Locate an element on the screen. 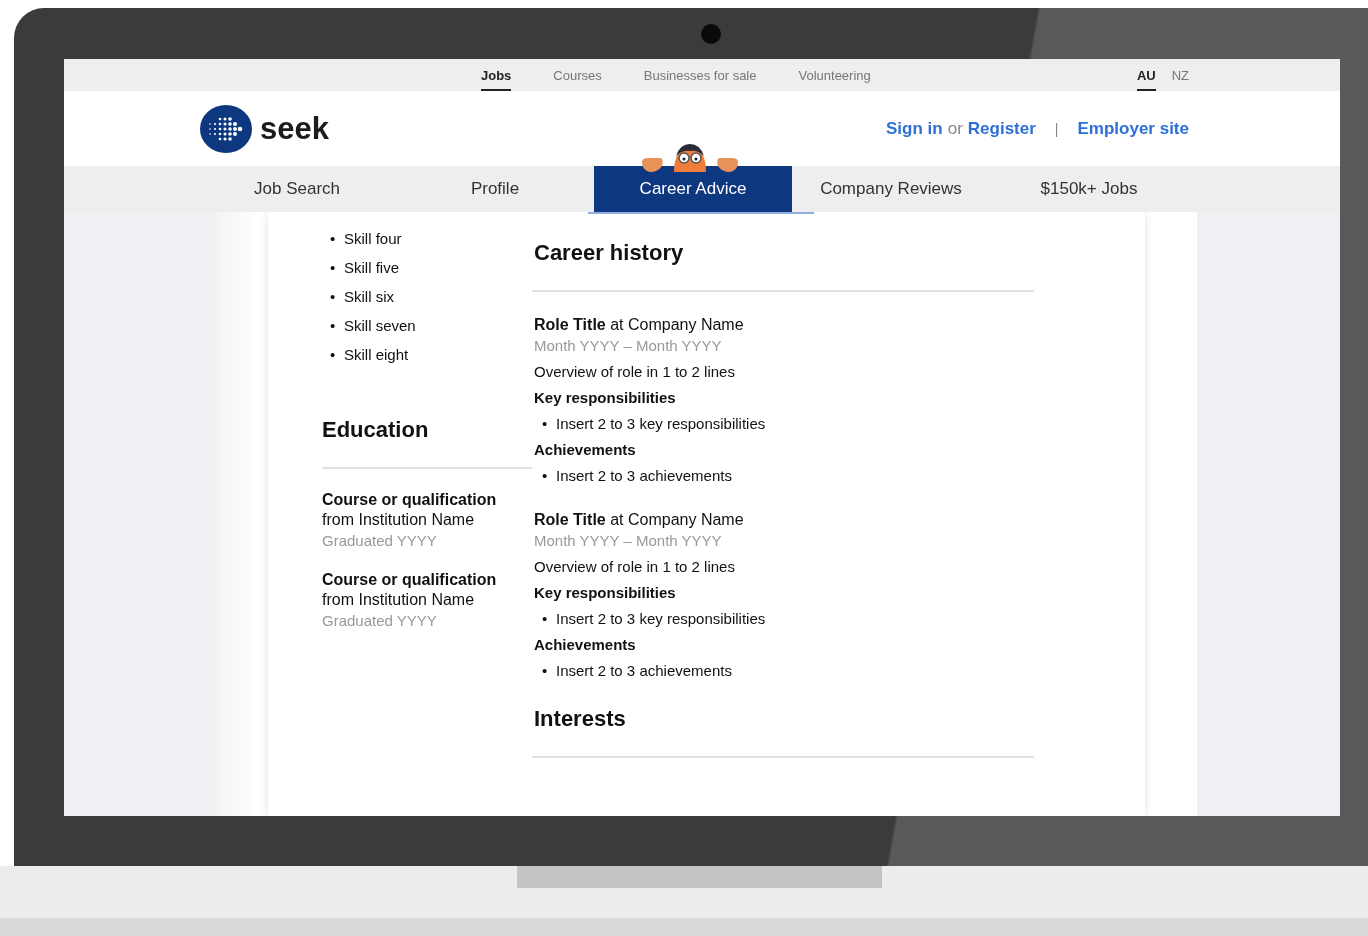  section-heading: Education is located at coordinates (376, 430).